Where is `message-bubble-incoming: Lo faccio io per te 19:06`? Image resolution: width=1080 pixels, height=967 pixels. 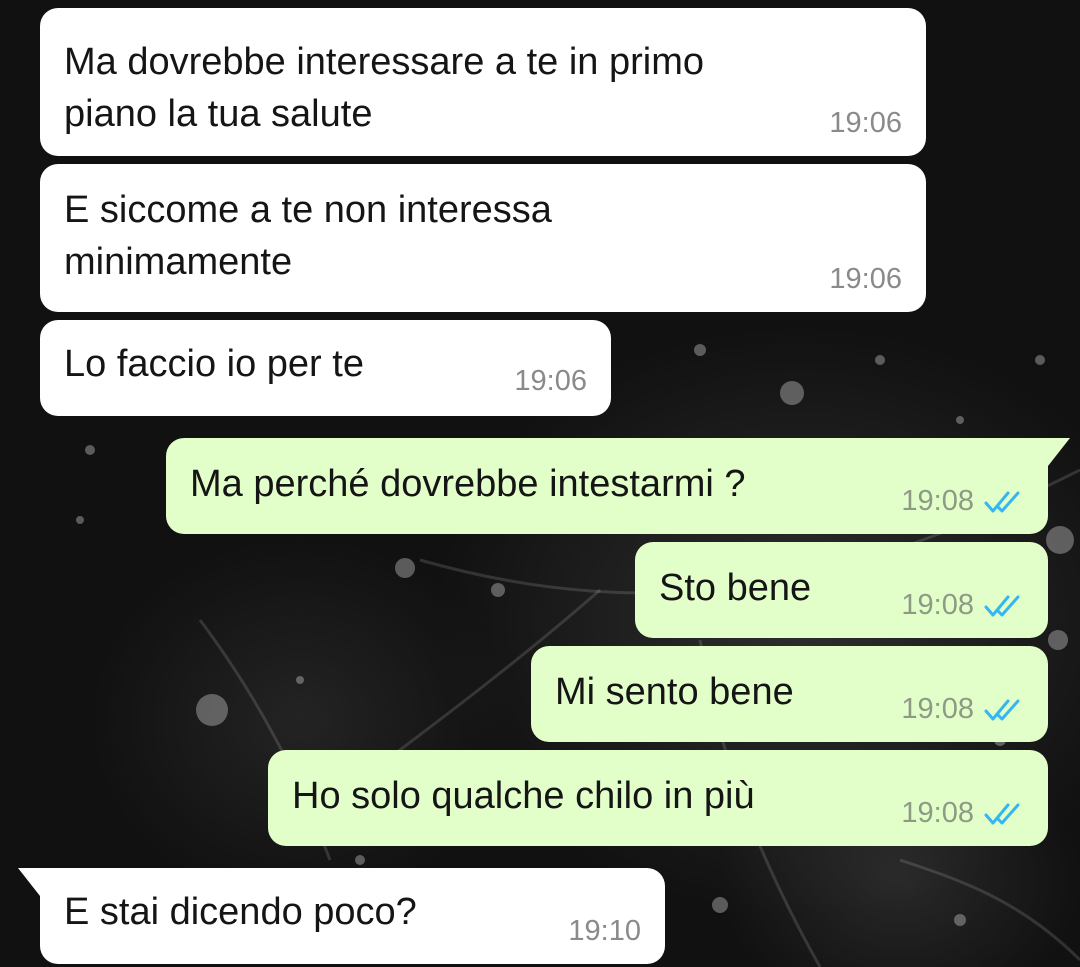 message-bubble-incoming: Lo faccio io per te 19:06 is located at coordinates (325, 368).